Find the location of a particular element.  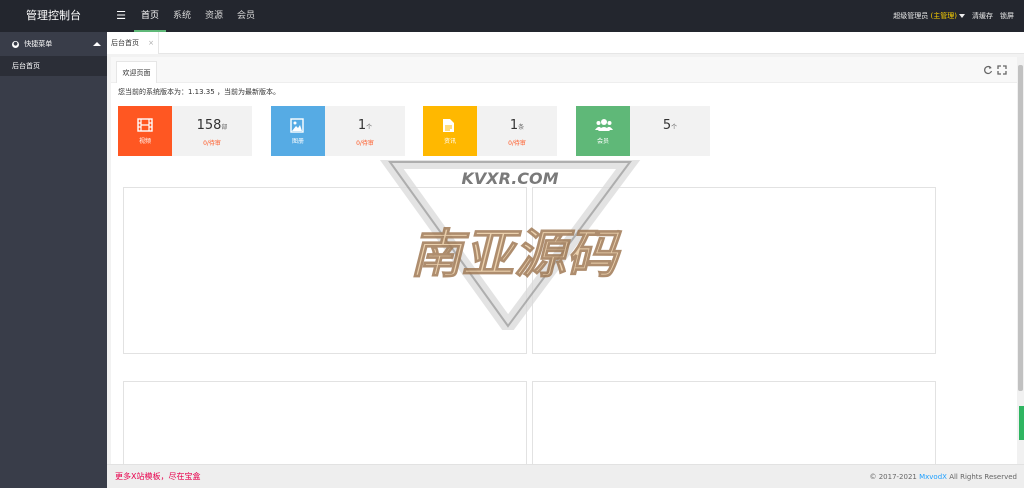

tab-dashboard: 后台首页 × is located at coordinates (133, 43).